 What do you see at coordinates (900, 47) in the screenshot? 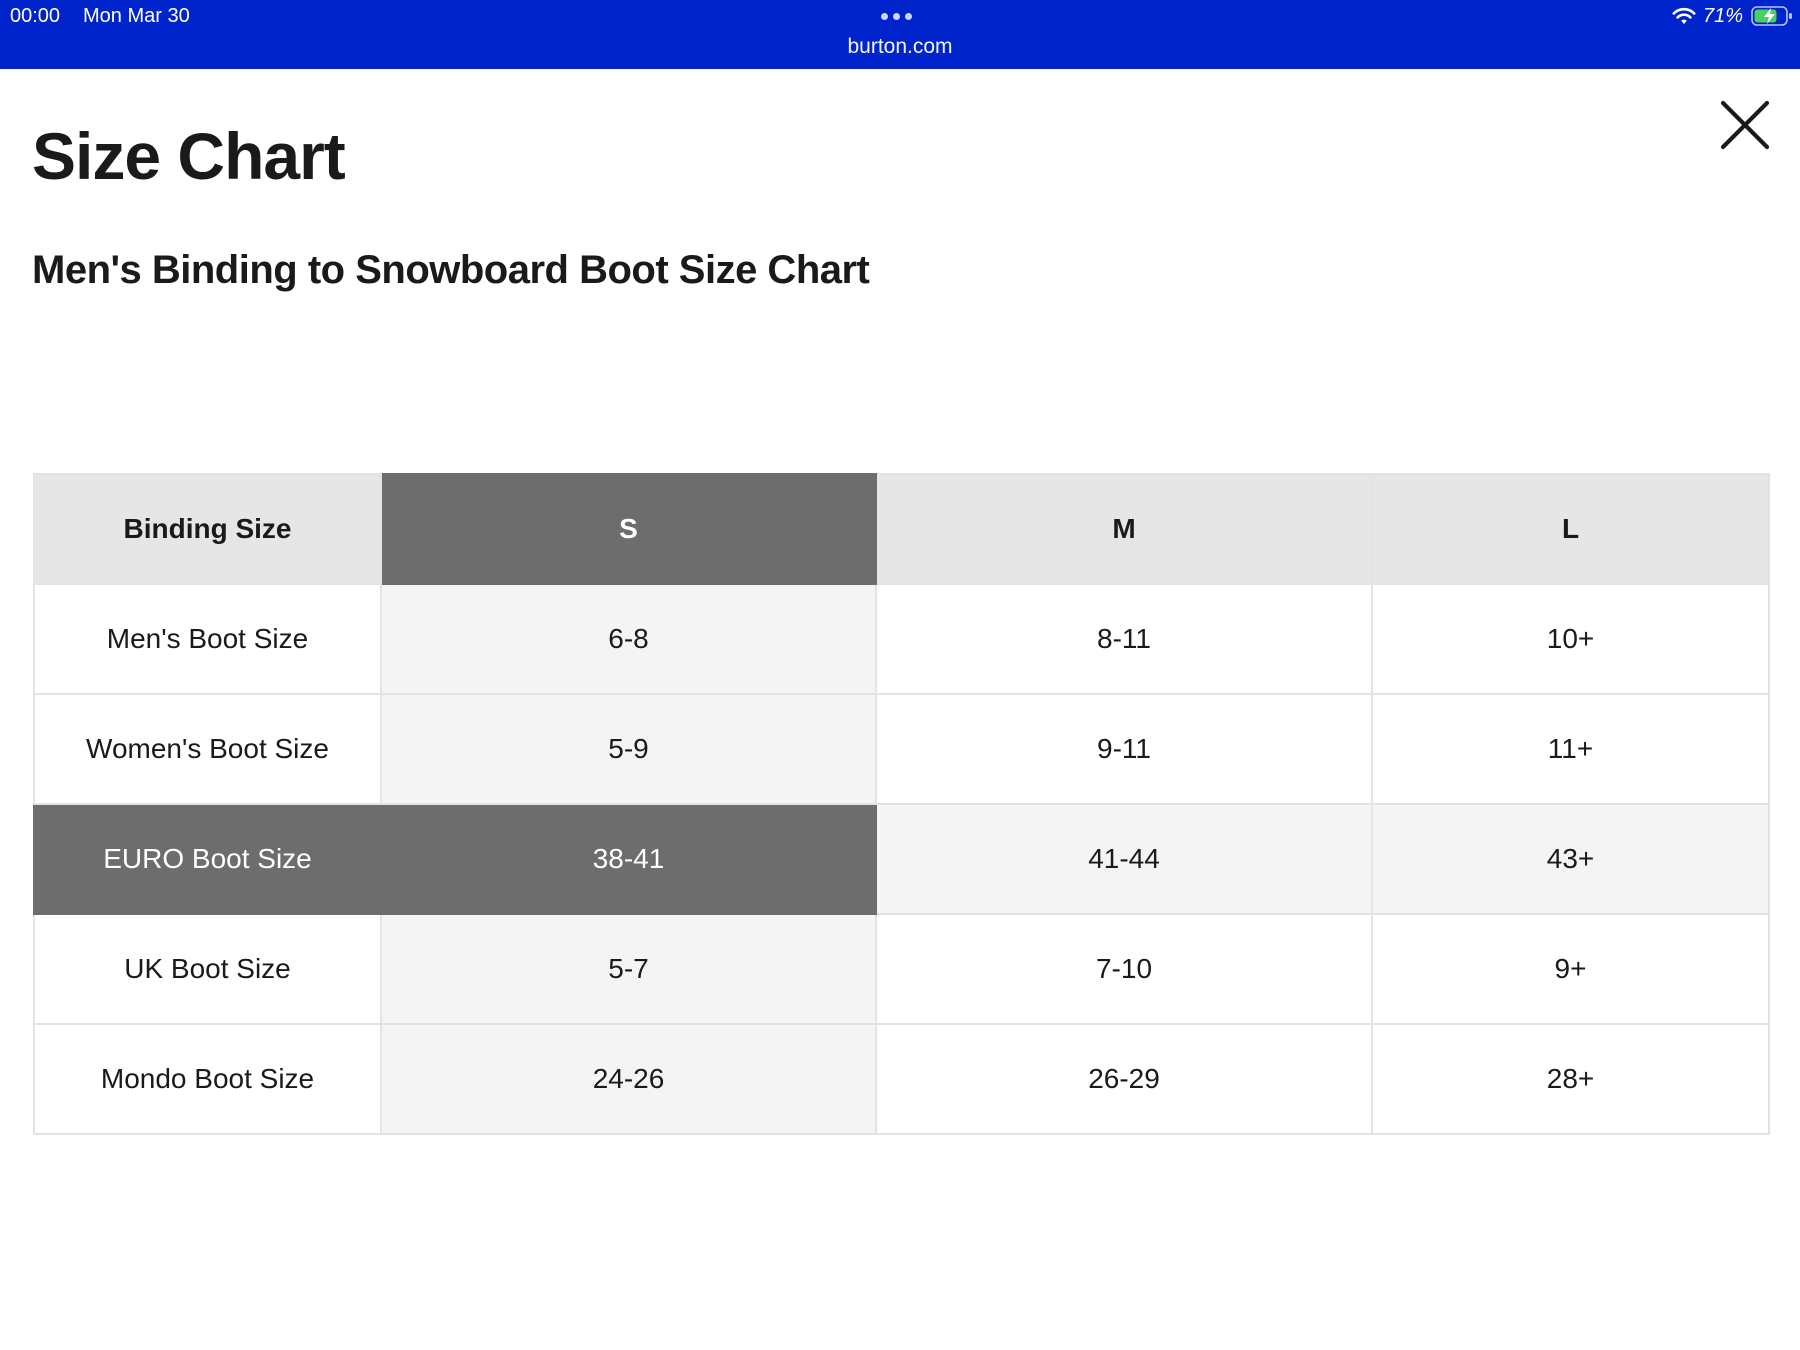
I see `url-label: burton.com` at bounding box center [900, 47].